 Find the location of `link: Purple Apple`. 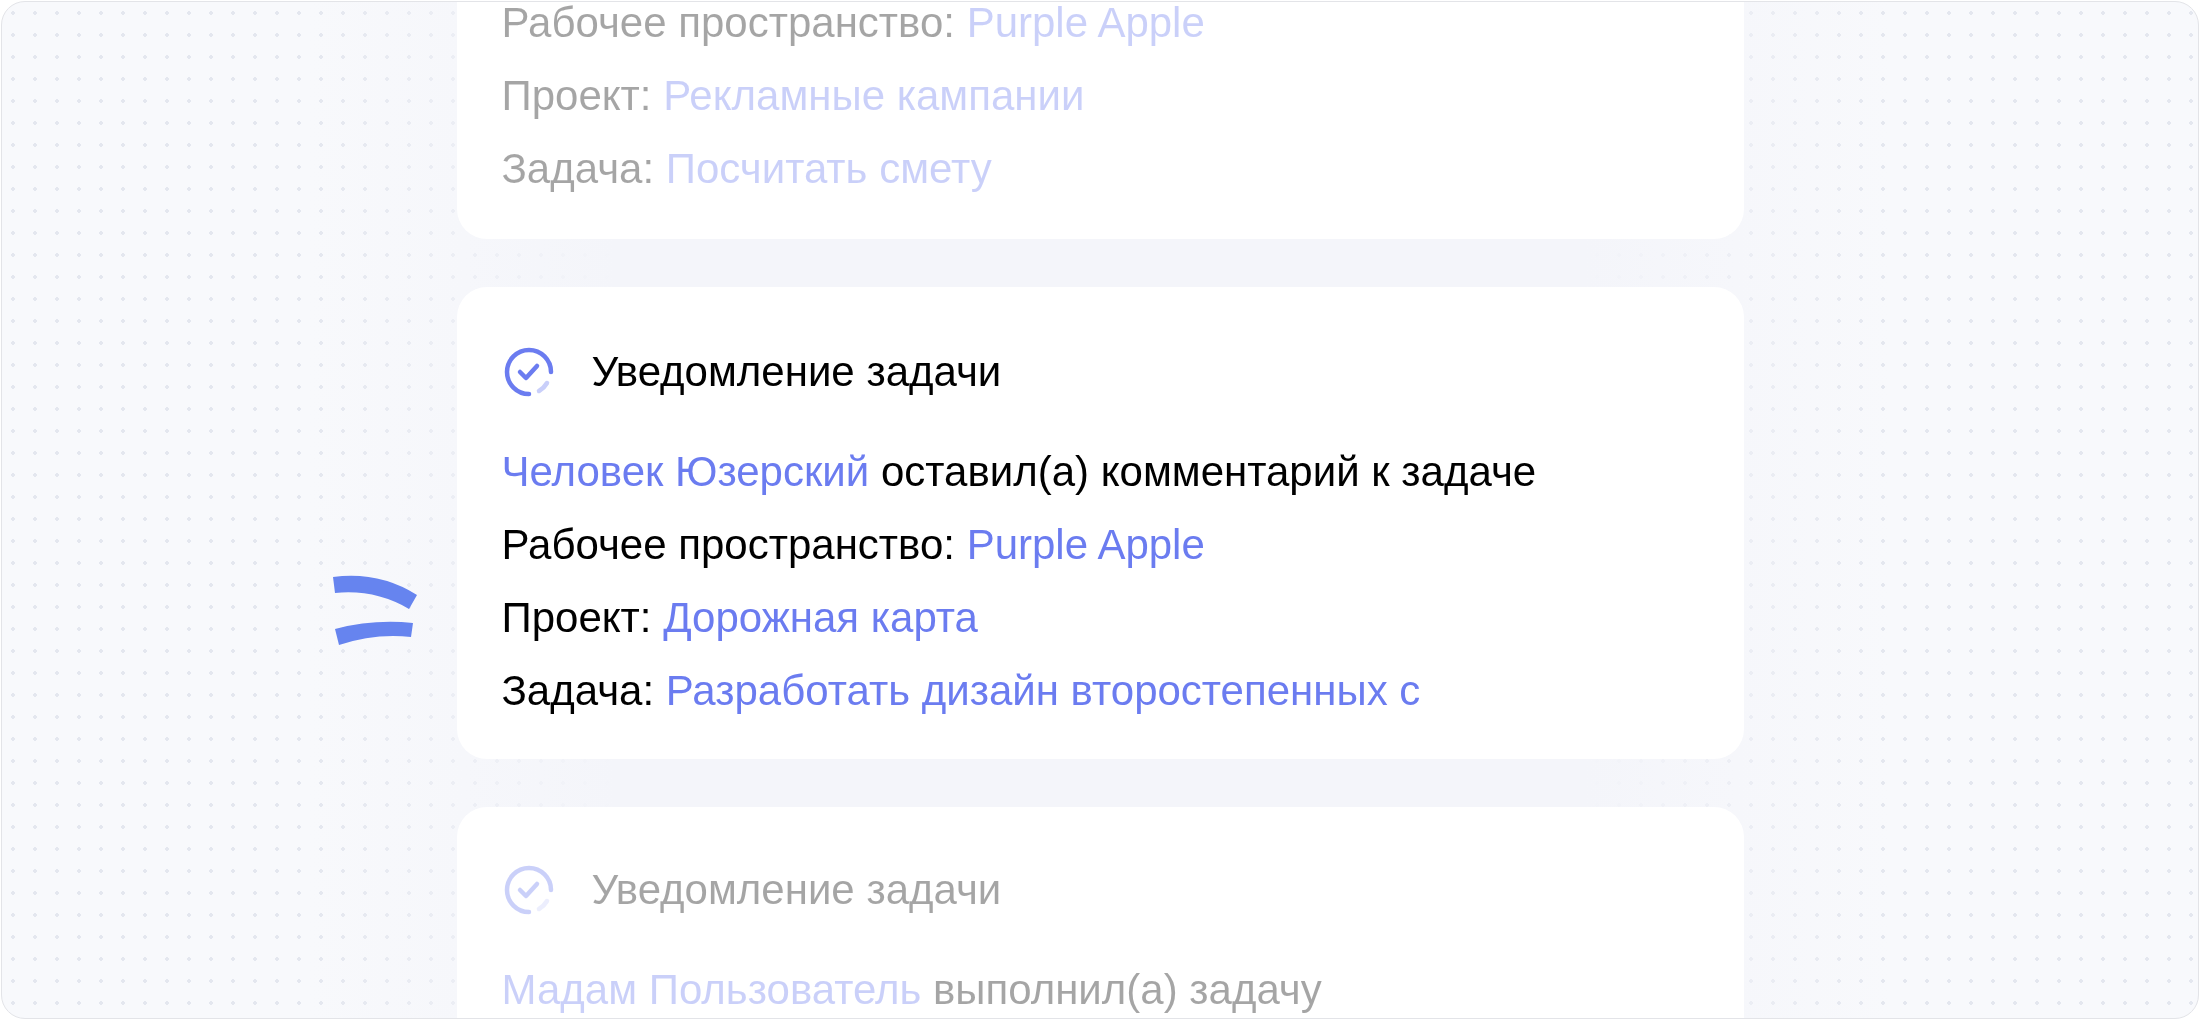

link: Purple Apple is located at coordinates (1085, 544).